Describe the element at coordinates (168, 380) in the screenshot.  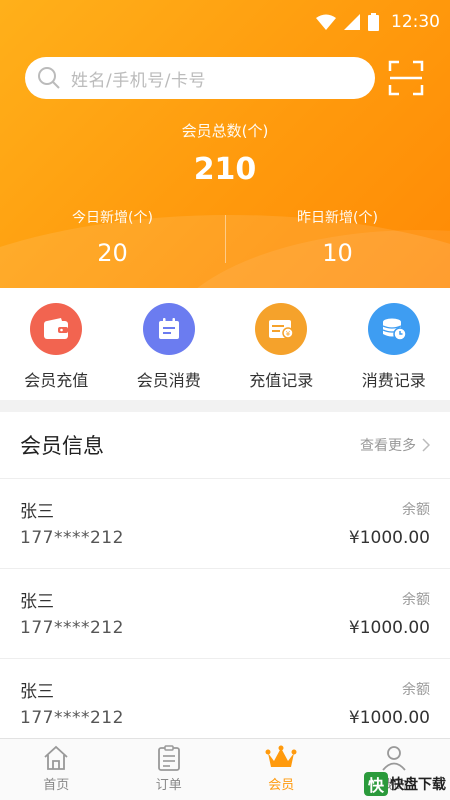
I see `quick-action-label: 会员消费` at that location.